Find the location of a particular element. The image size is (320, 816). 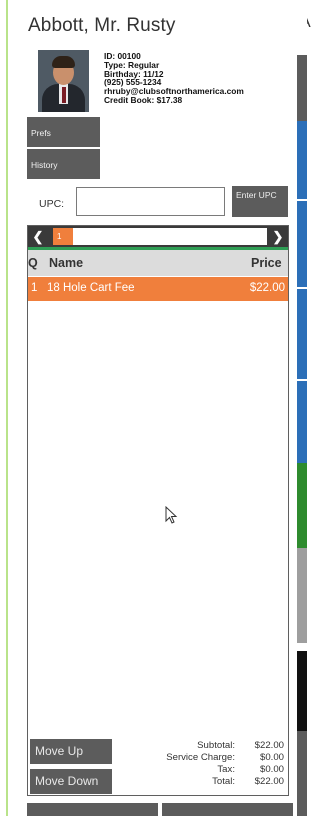

service-charge-value: $0.00 is located at coordinates (271, 757).